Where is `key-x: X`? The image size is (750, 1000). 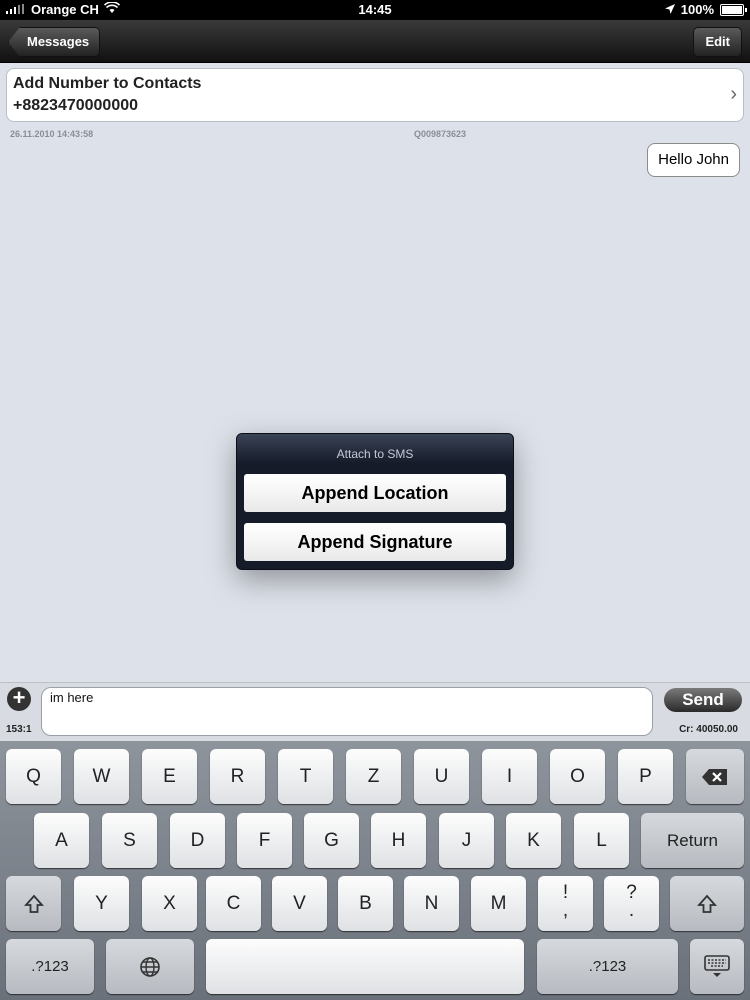 key-x: X is located at coordinates (169, 903).